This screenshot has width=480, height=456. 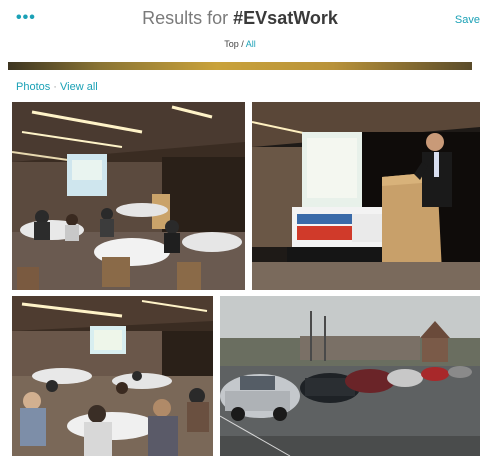 What do you see at coordinates (33, 87) in the screenshot?
I see `photos-label: Photos` at bounding box center [33, 87].